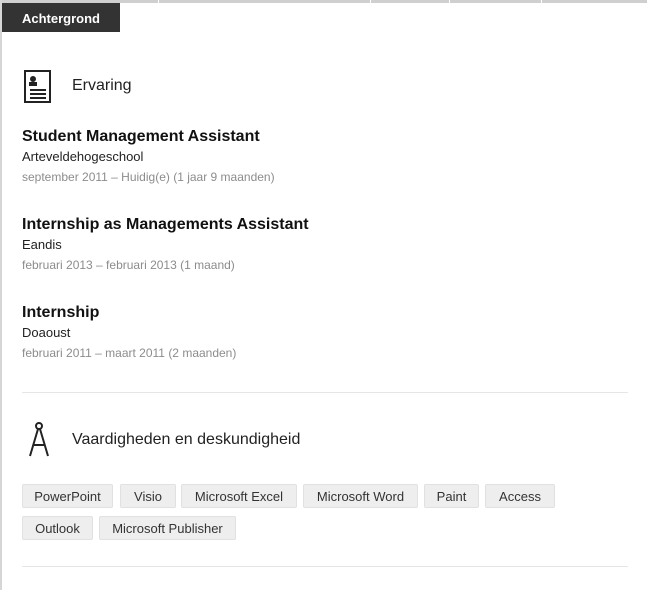  I want to click on tab-achtergrond: Achtergrond, so click(61, 17).